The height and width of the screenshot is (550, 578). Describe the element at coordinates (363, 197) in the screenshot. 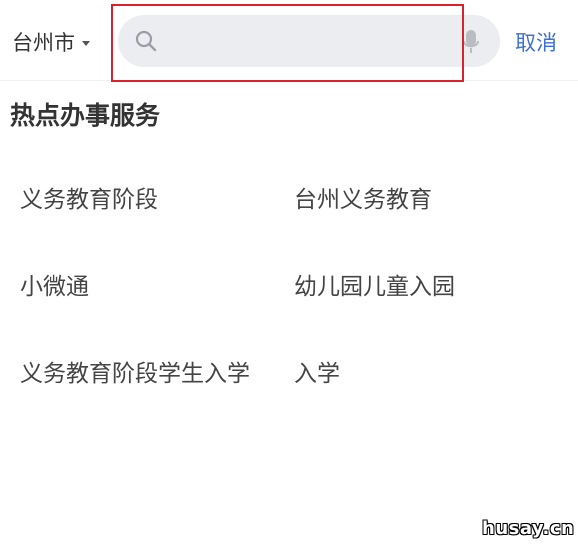

I see `service-item-taizhou-compulsory-education: 台州义务教育` at that location.